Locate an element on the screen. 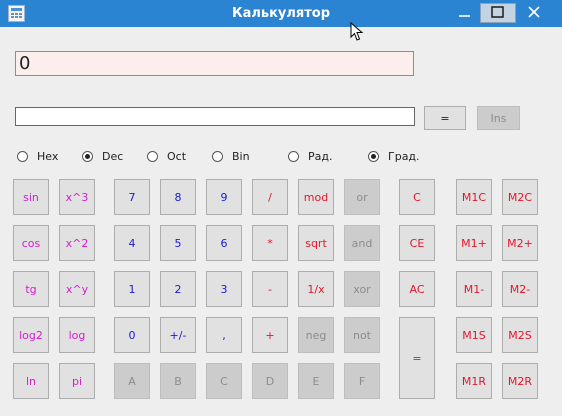 Image resolution: width=562 pixels, height=416 pixels. cos-button: cos is located at coordinates (31, 243).